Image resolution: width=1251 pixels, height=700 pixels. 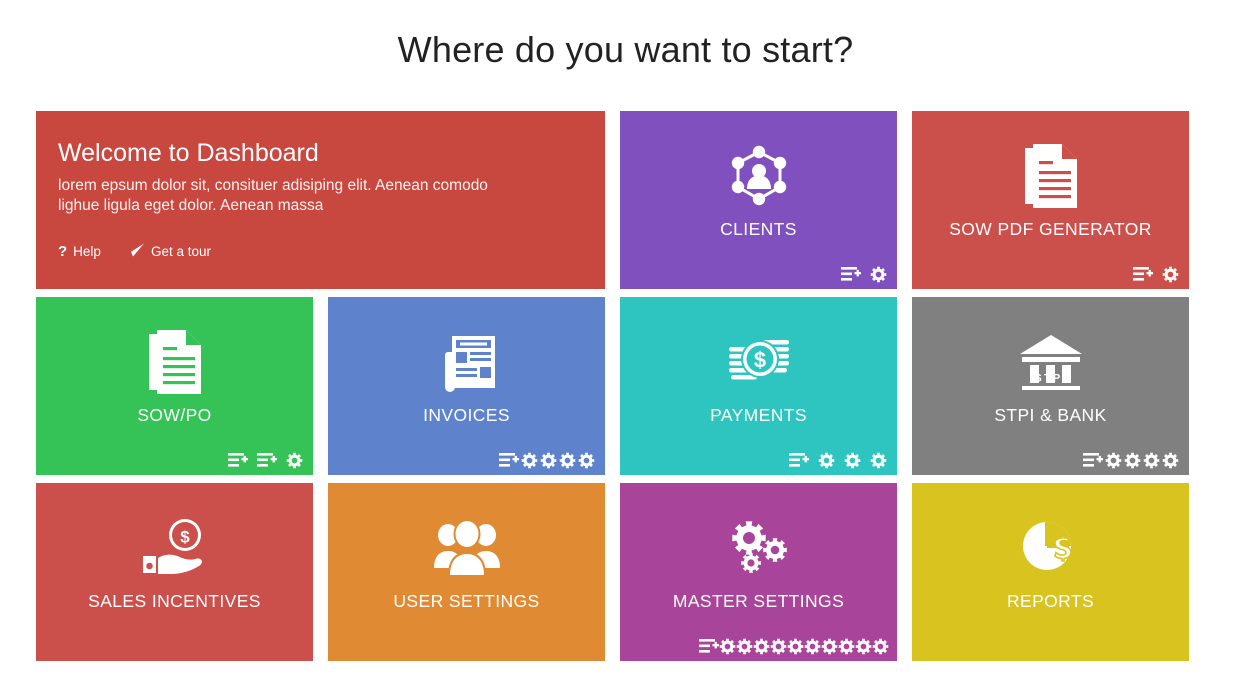 I want to click on paper-plane-icon, so click(x=132, y=251).